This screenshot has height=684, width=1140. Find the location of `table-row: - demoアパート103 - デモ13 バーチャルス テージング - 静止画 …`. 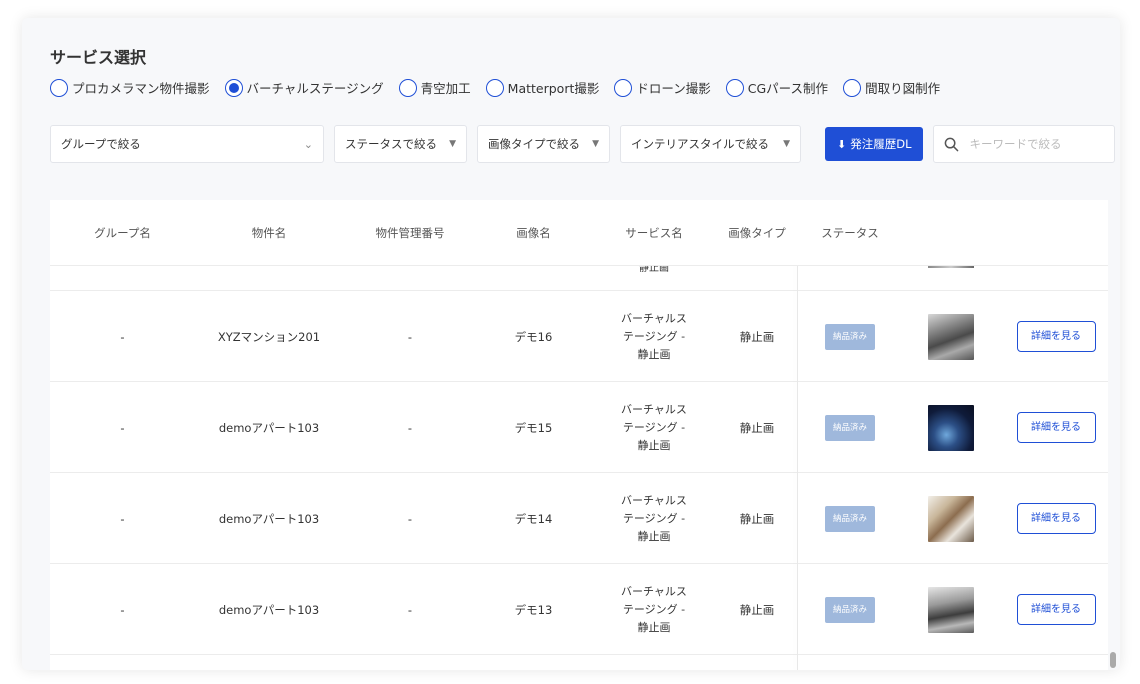

table-row: - demoアパート103 - デモ13 バーチャルス テージング - 静止画 … is located at coordinates (579, 609).